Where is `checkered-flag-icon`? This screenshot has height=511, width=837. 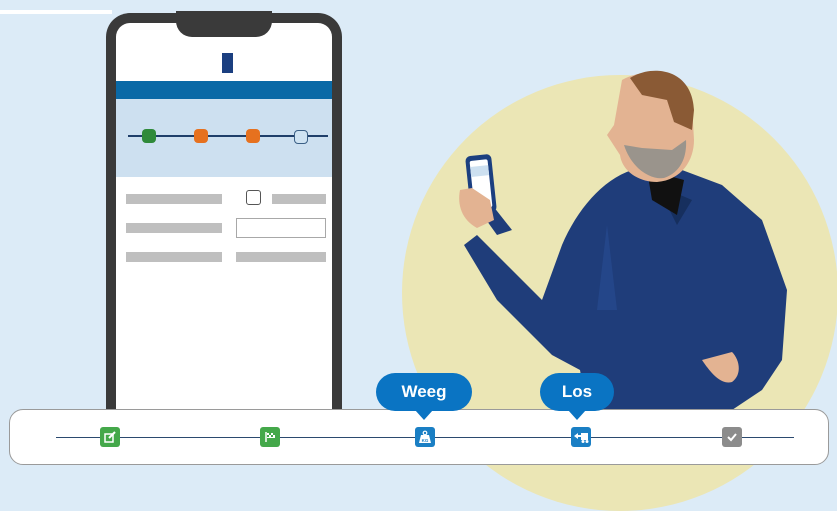
checkered-flag-icon is located at coordinates (270, 437).